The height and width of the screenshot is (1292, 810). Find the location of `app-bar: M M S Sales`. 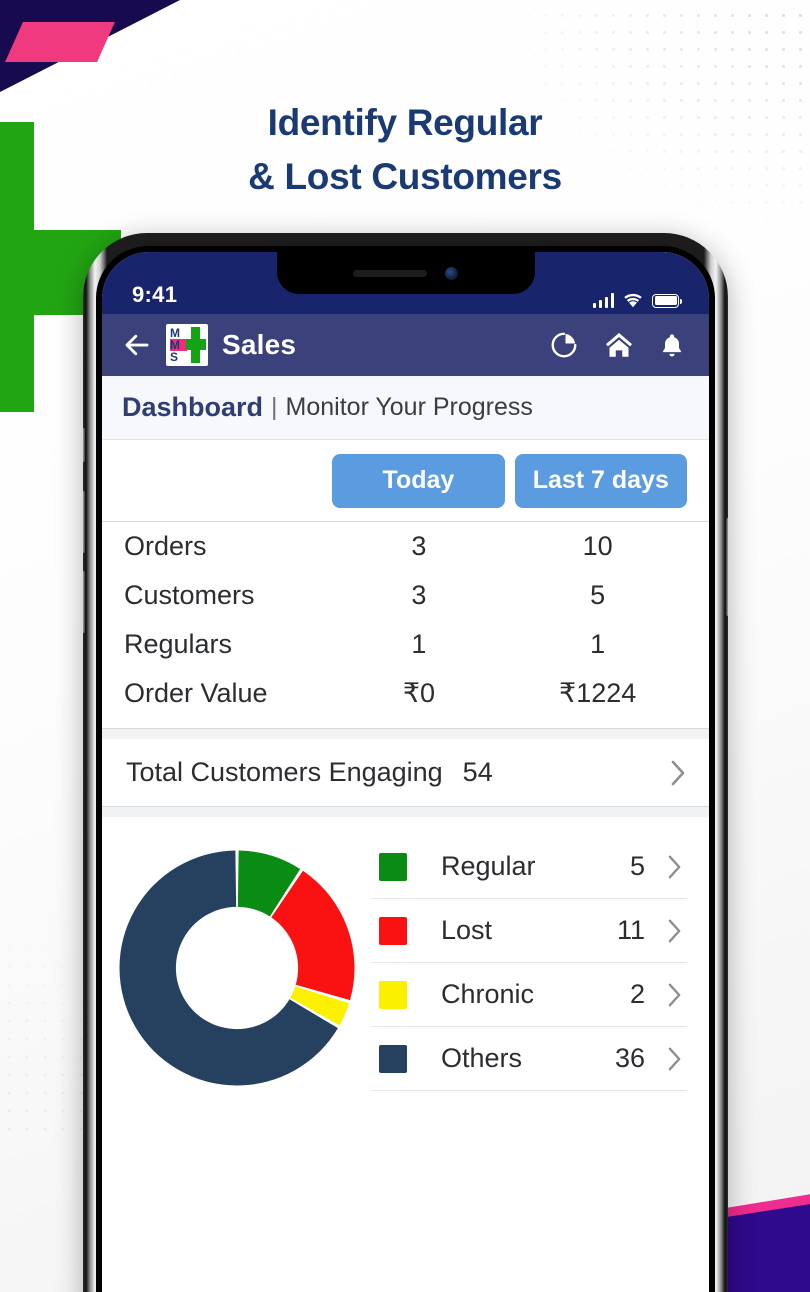

app-bar: M M S Sales is located at coordinates (405, 345).